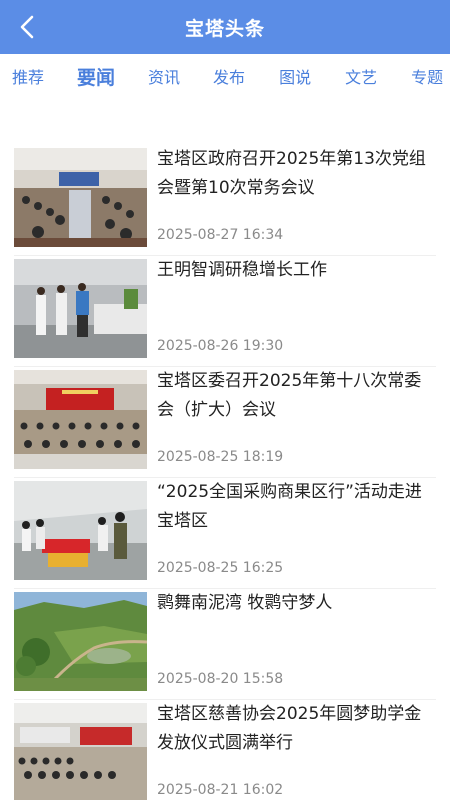  Describe the element at coordinates (96, 76) in the screenshot. I see `tab-headlines: 要闻` at that location.